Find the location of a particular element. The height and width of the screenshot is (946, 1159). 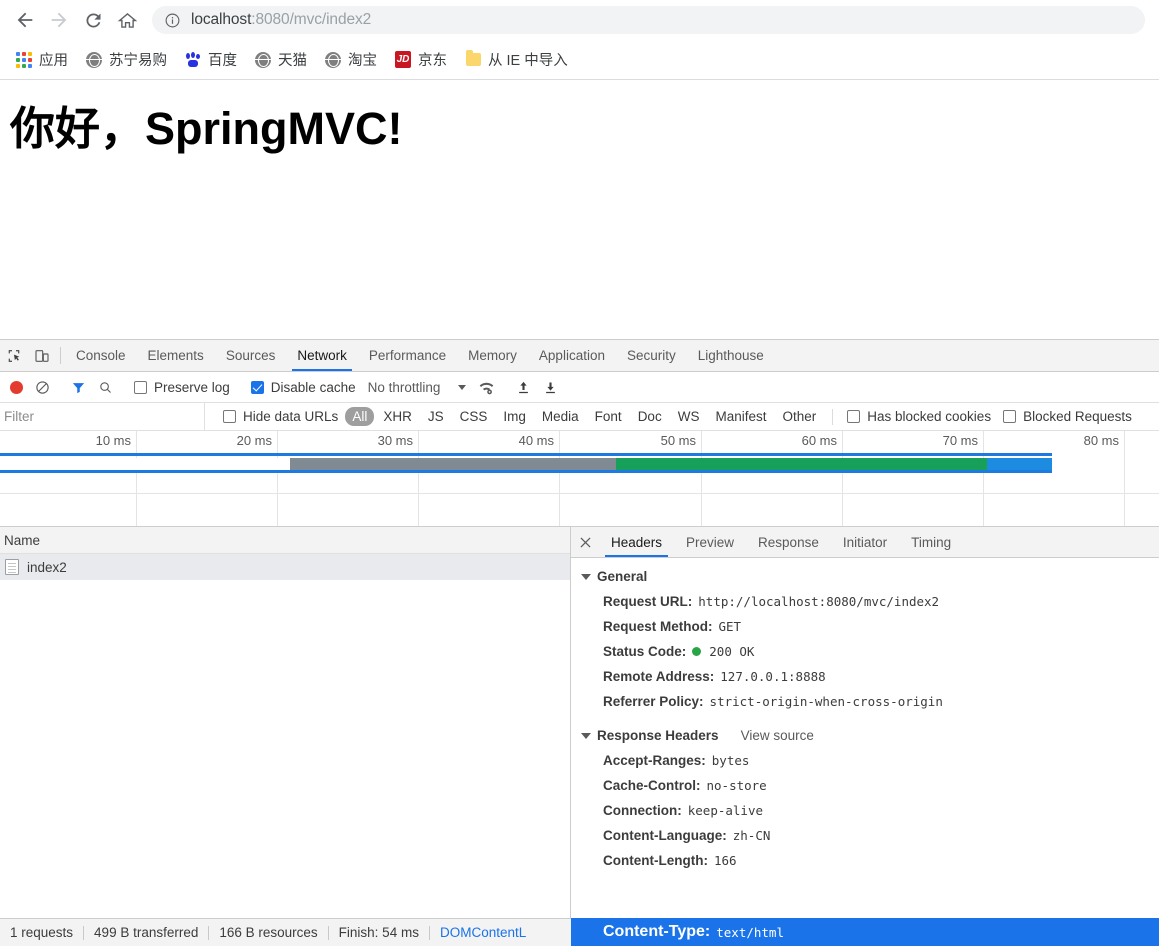

header-key: Referrer Policy: is located at coordinates (653, 702).